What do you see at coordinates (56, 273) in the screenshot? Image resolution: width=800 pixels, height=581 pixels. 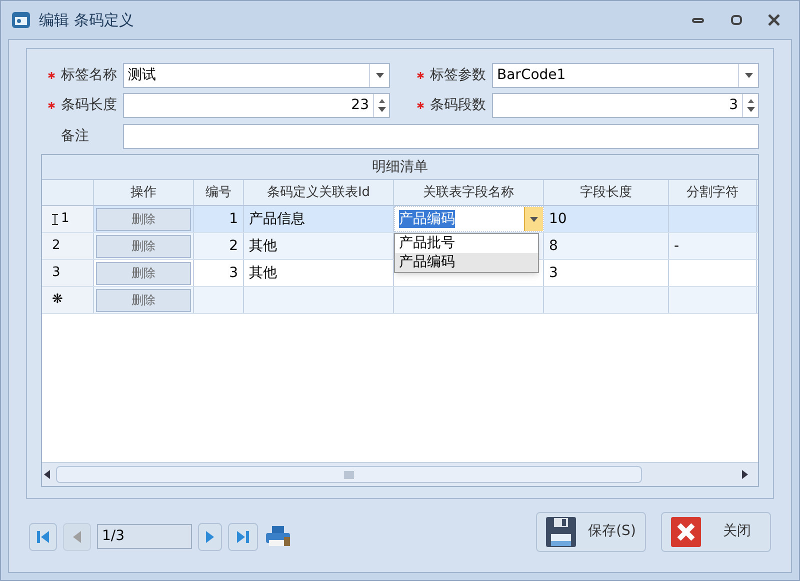 I see `row-header: 3` at bounding box center [56, 273].